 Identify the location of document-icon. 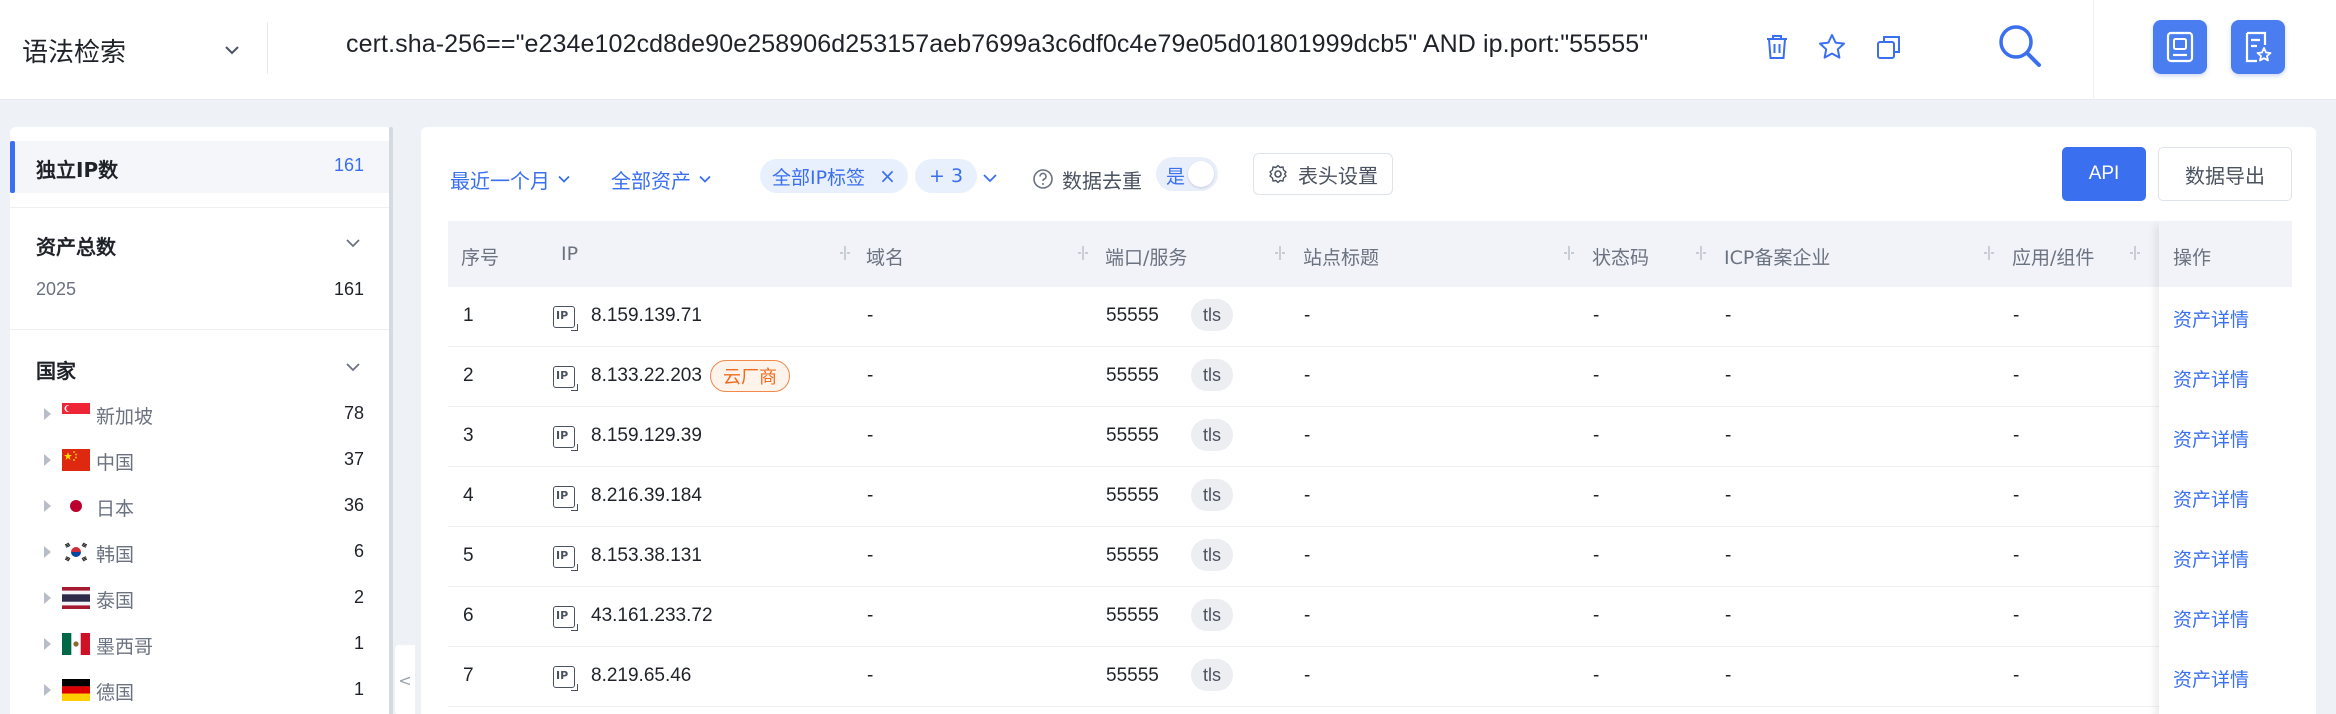
(2180, 47).